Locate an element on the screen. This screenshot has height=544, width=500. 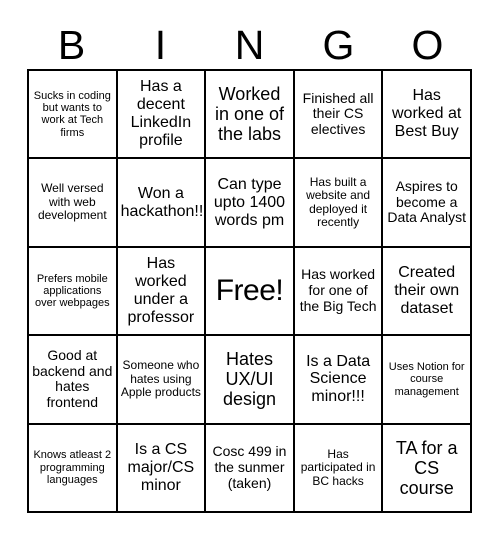
bingo-cell-label: Cosc 499 in the sunmer (taken) is located at coordinates (249, 467).